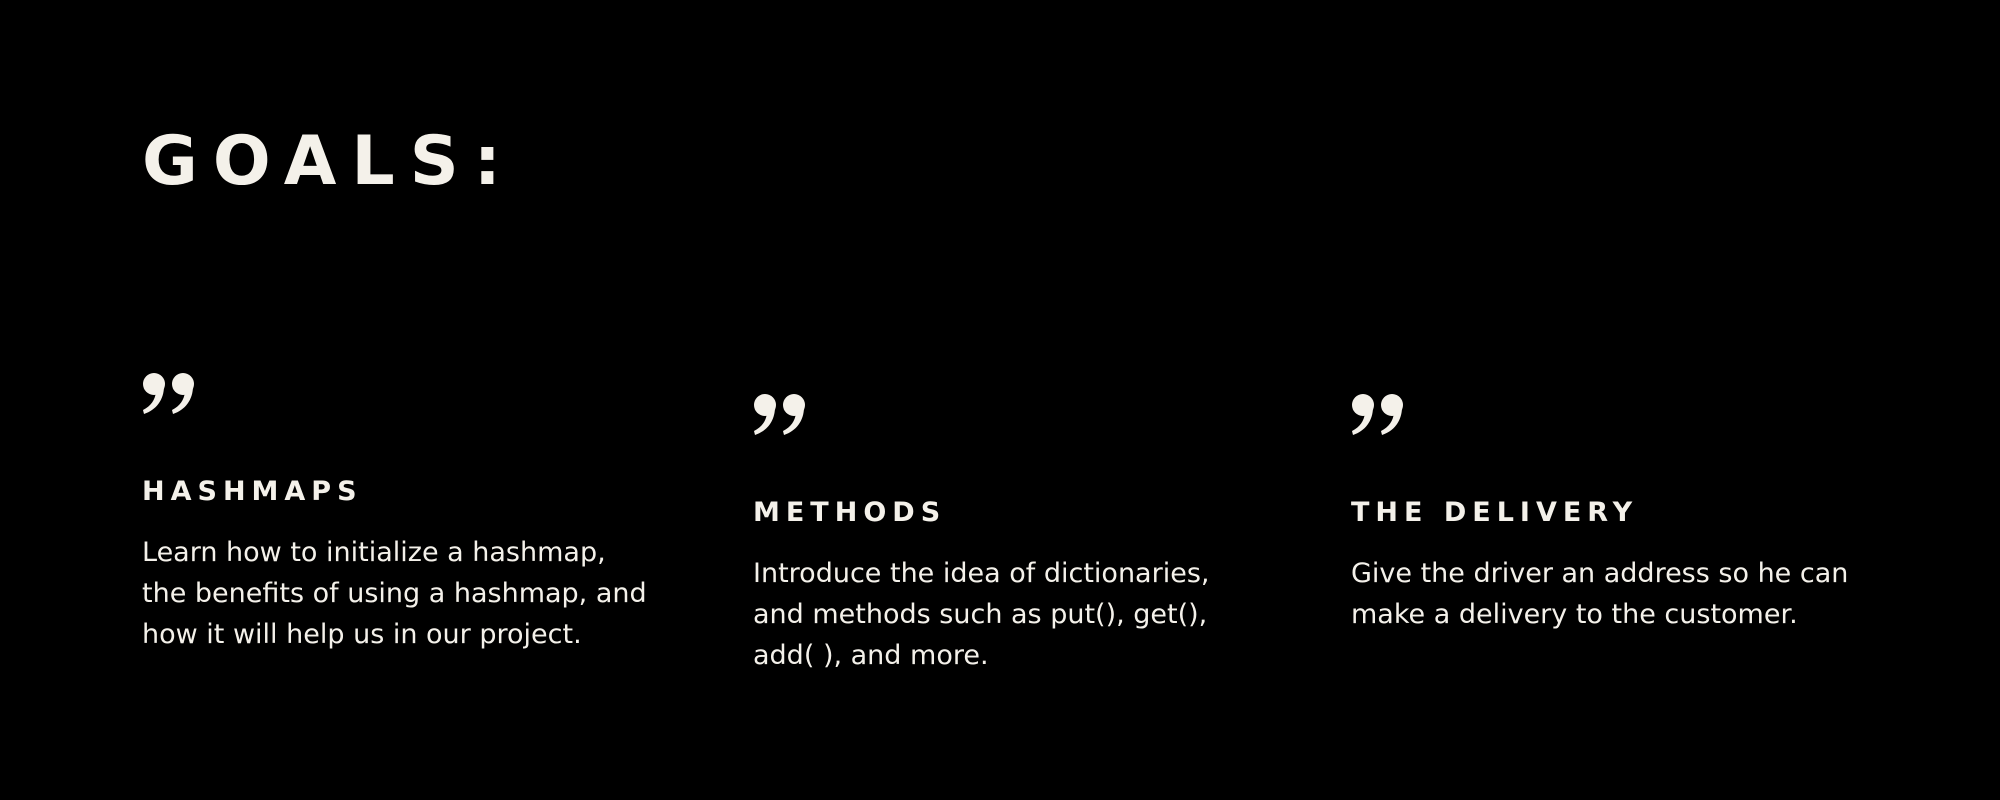 The image size is (2000, 800). What do you see at coordinates (1495, 512) in the screenshot?
I see `goal-heading: THE DELIVERY` at bounding box center [1495, 512].